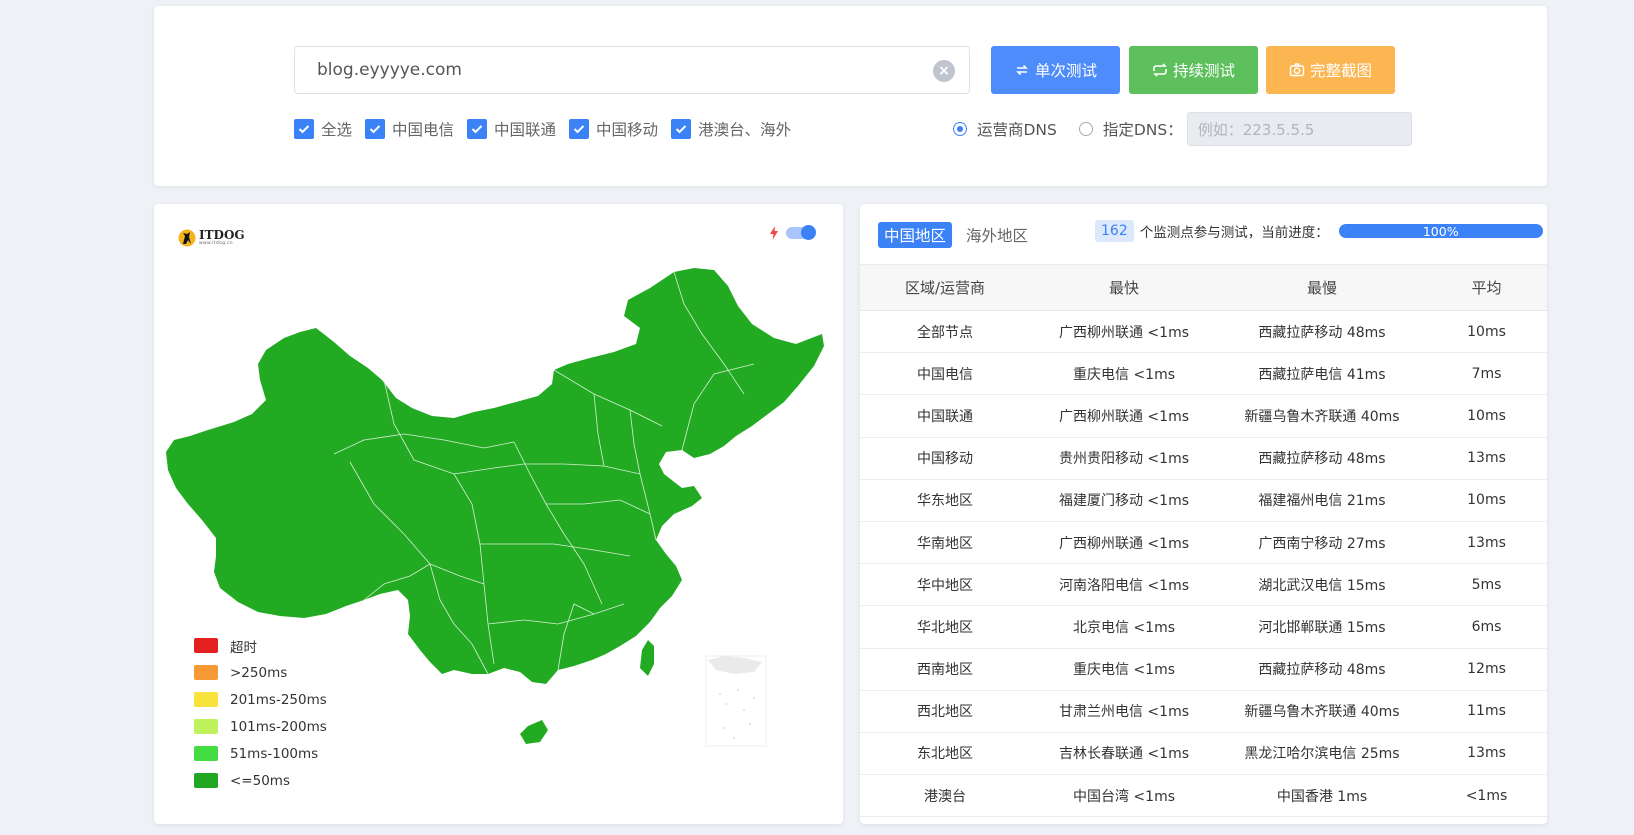 The width and height of the screenshot is (1634, 835). I want to click on camera-icon, so click(1297, 70).